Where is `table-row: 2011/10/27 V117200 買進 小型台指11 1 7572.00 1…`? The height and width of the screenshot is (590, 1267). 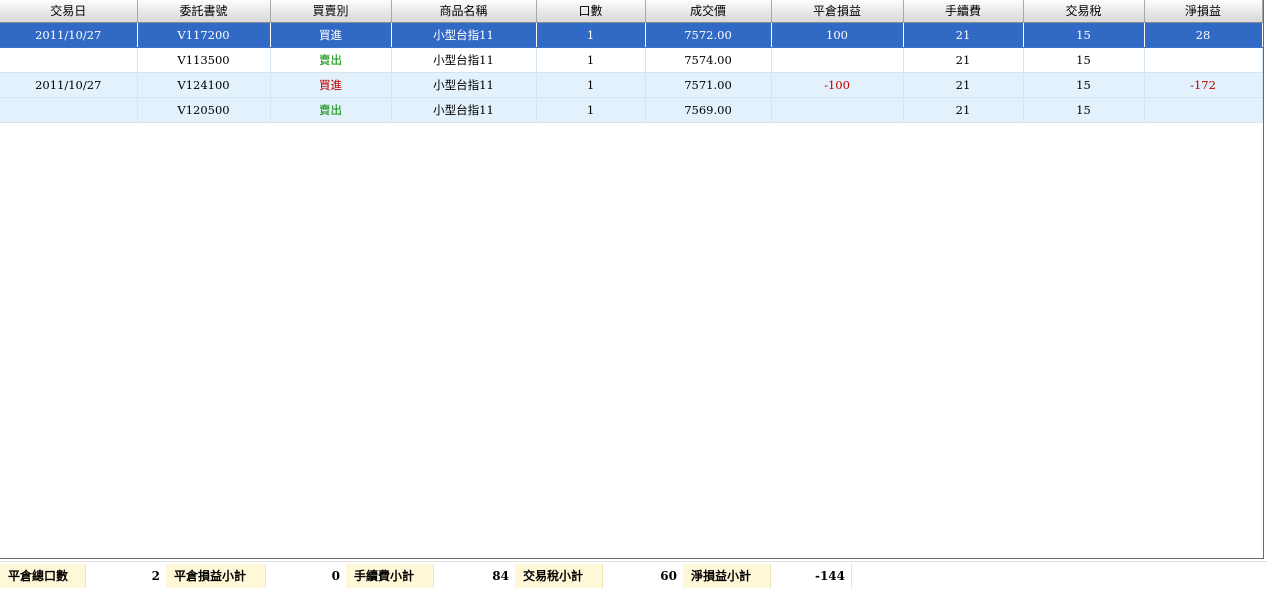
table-row: 2011/10/27 V117200 買進 小型台指11 1 7572.00 1… is located at coordinates (631, 35).